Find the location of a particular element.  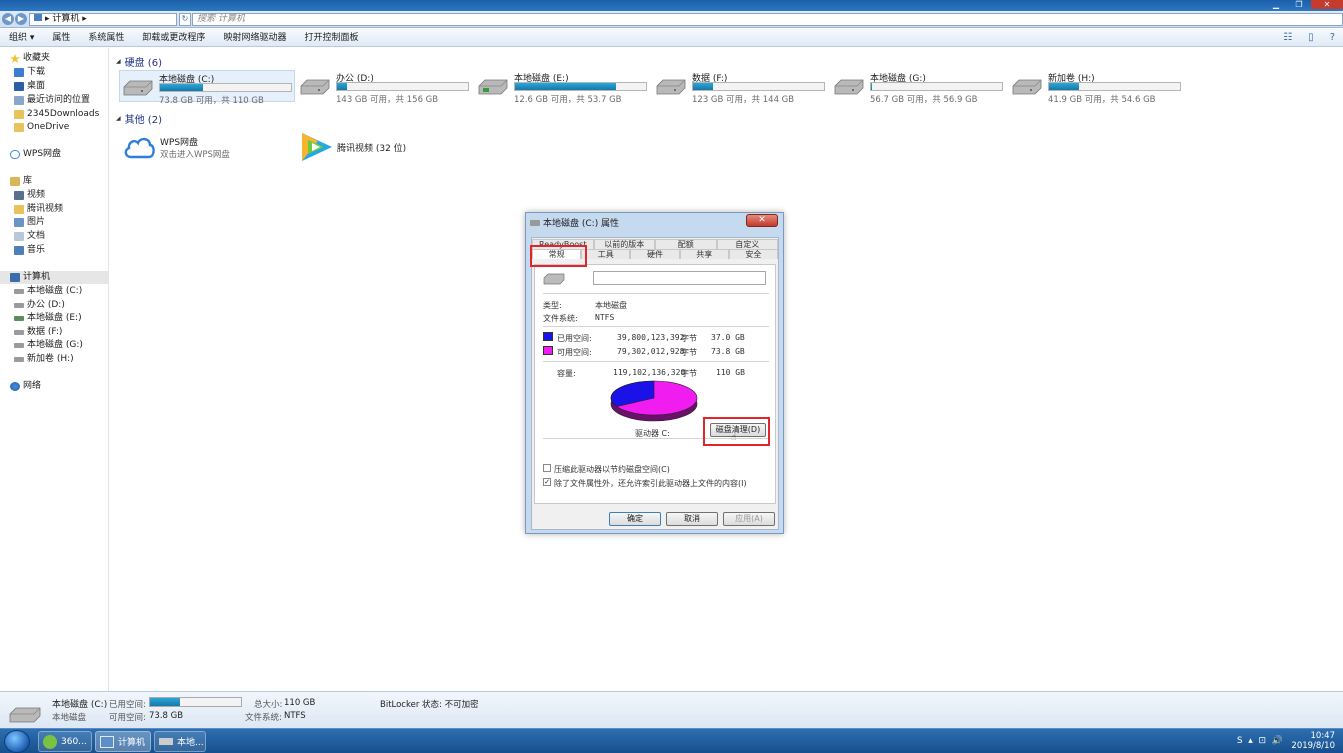

sidebar-item-documents: 文档 is located at coordinates (29, 236).